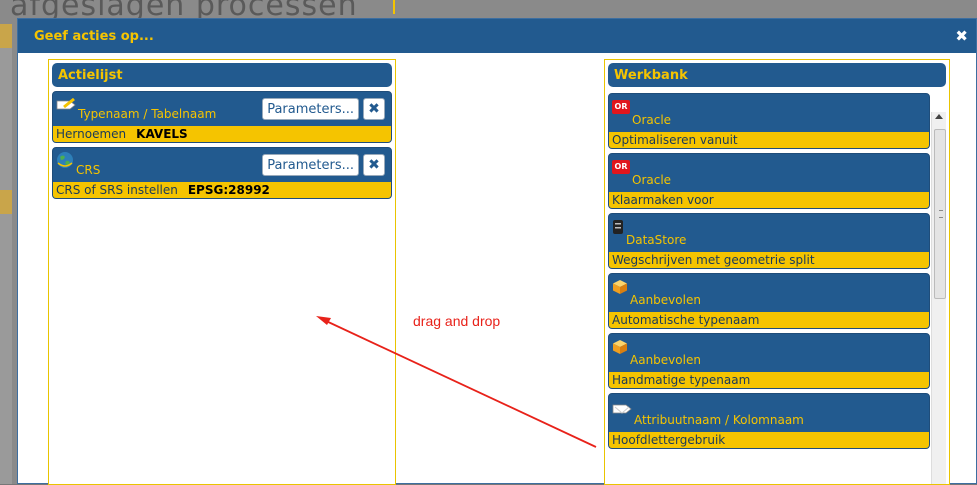 Image resolution: width=977 pixels, height=485 pixels. I want to click on drag-drop-annotation: drag and drop, so click(457, 321).